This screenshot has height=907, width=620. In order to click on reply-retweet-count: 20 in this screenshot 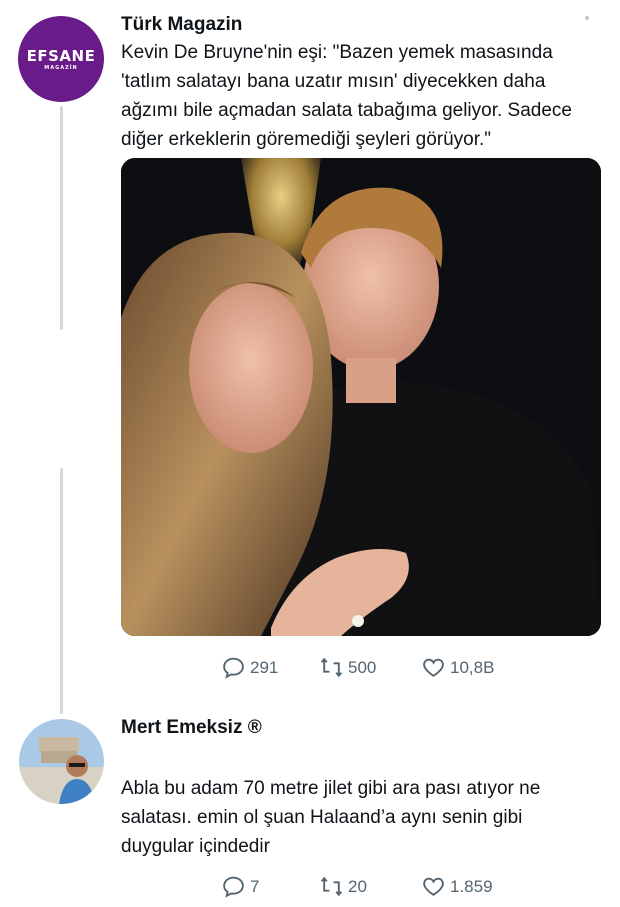, I will do `click(357, 886)`.